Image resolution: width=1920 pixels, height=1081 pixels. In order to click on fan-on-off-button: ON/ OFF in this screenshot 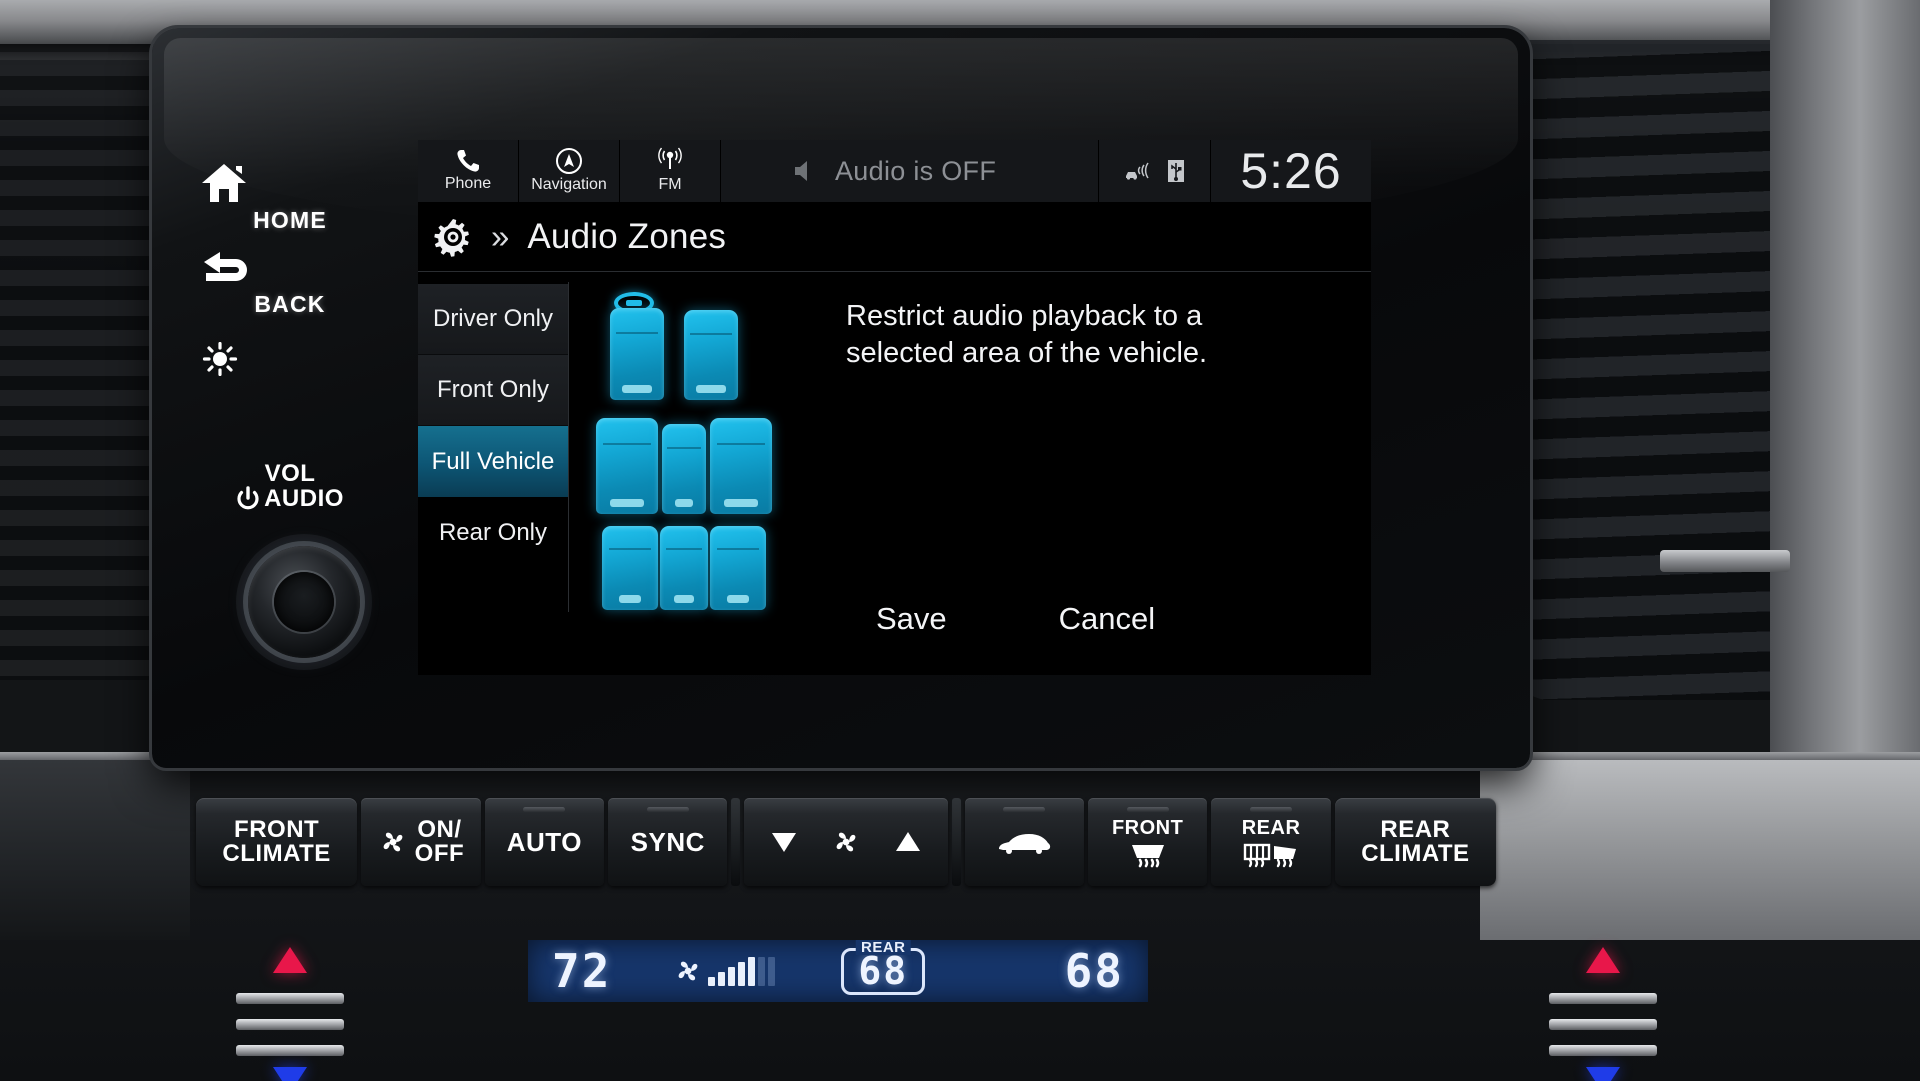, I will do `click(421, 842)`.